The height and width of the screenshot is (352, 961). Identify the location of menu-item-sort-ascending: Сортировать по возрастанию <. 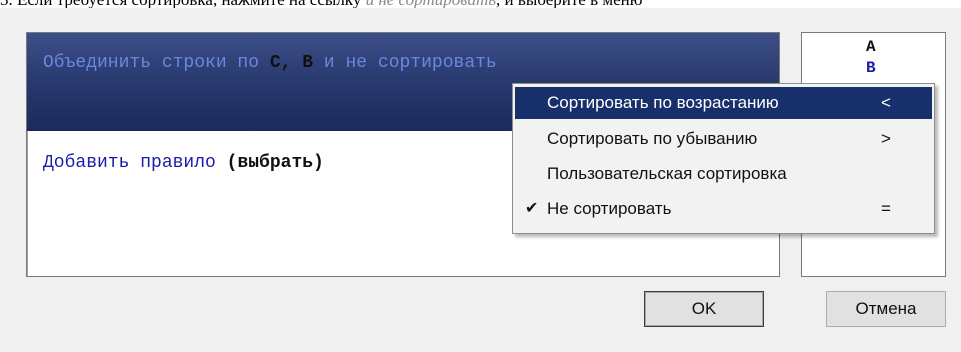
(723, 103).